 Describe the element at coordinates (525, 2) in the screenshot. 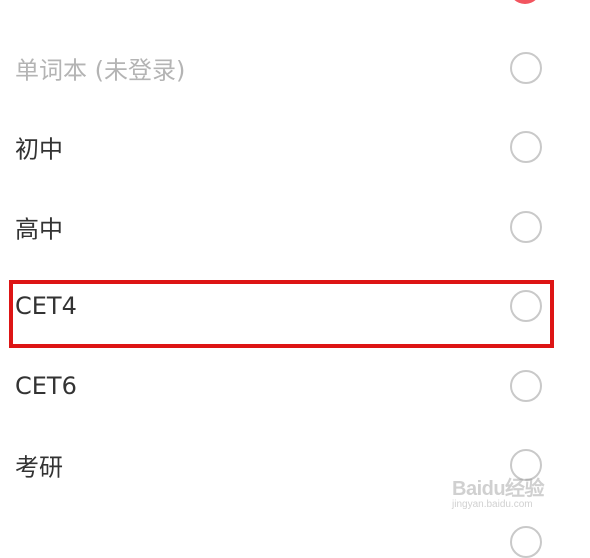

I see `selected-radio-partial` at that location.